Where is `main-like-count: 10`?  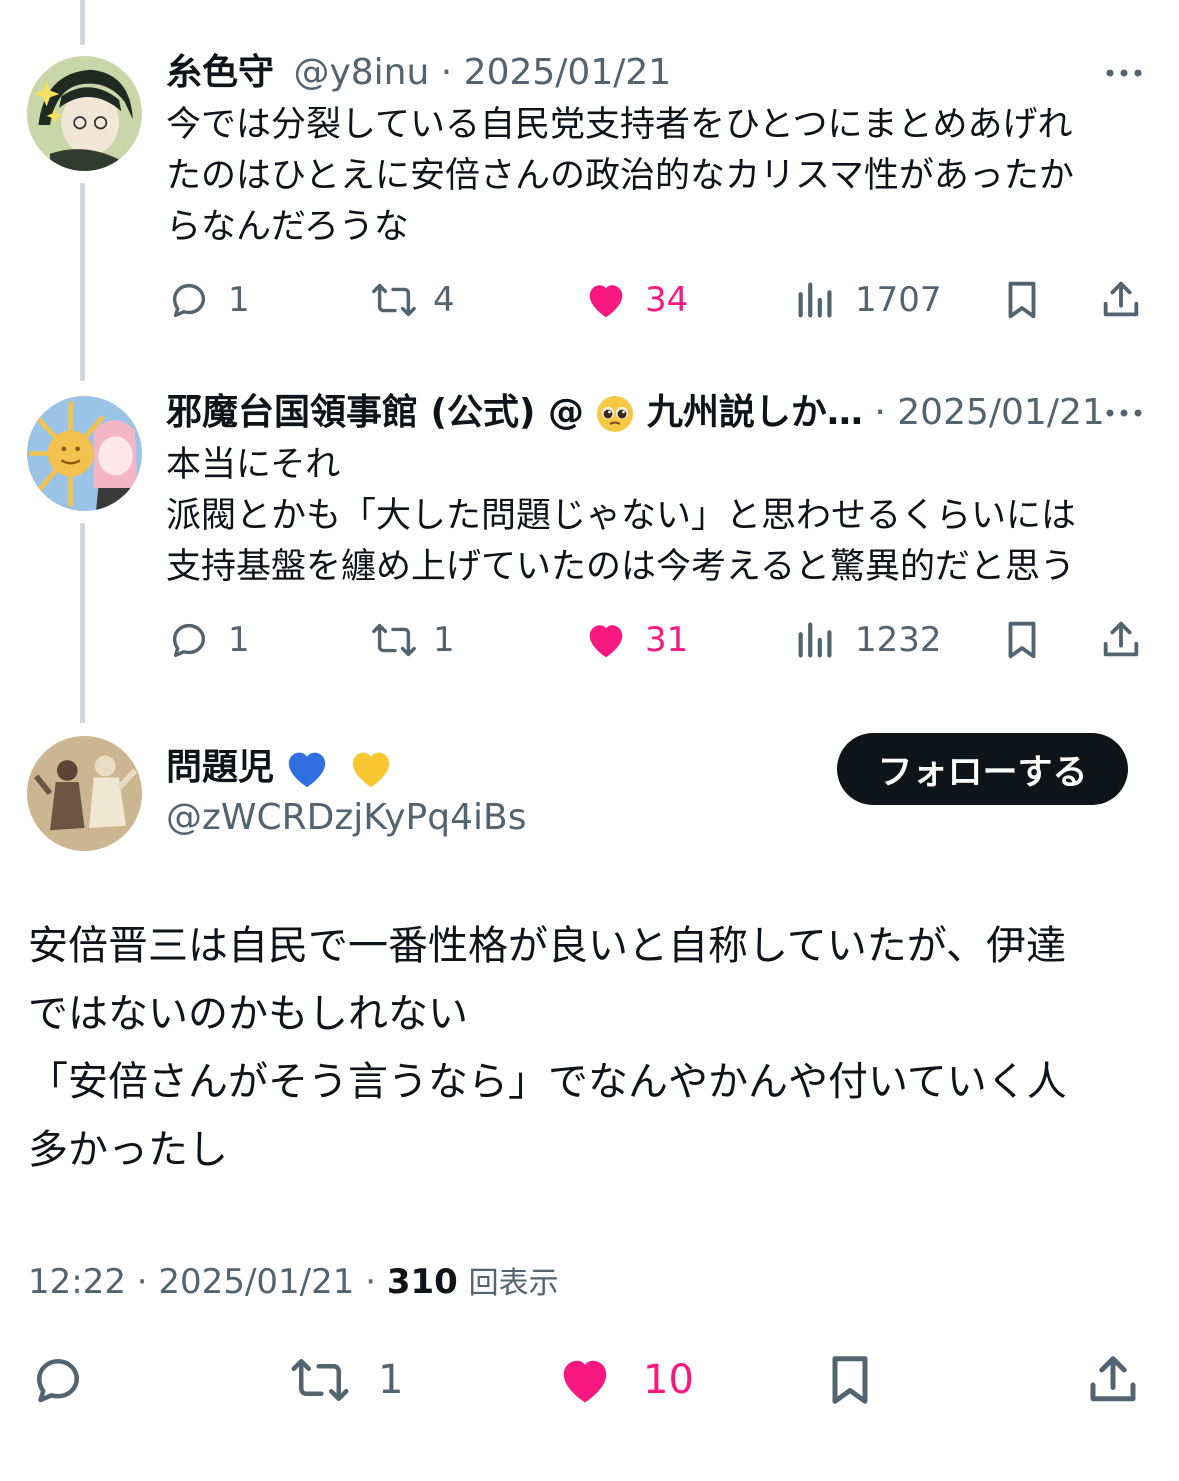
main-like-count: 10 is located at coordinates (668, 1380).